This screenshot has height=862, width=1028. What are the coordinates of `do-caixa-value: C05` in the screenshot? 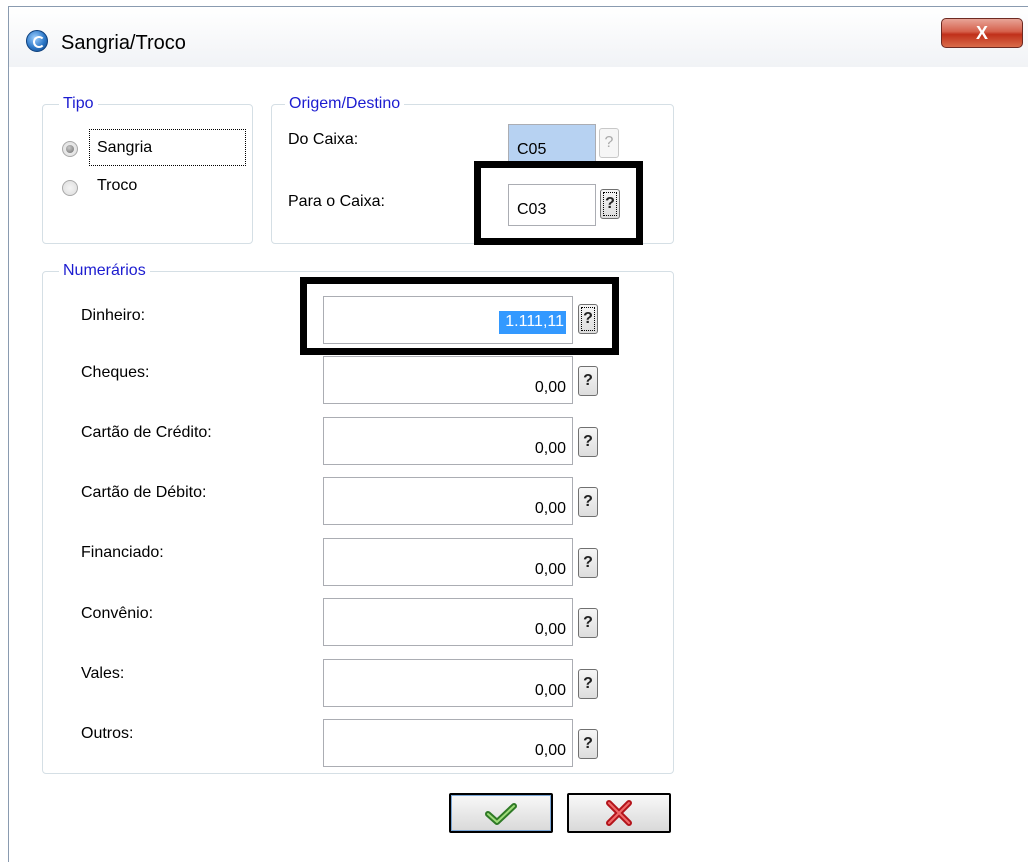 It's located at (532, 149).